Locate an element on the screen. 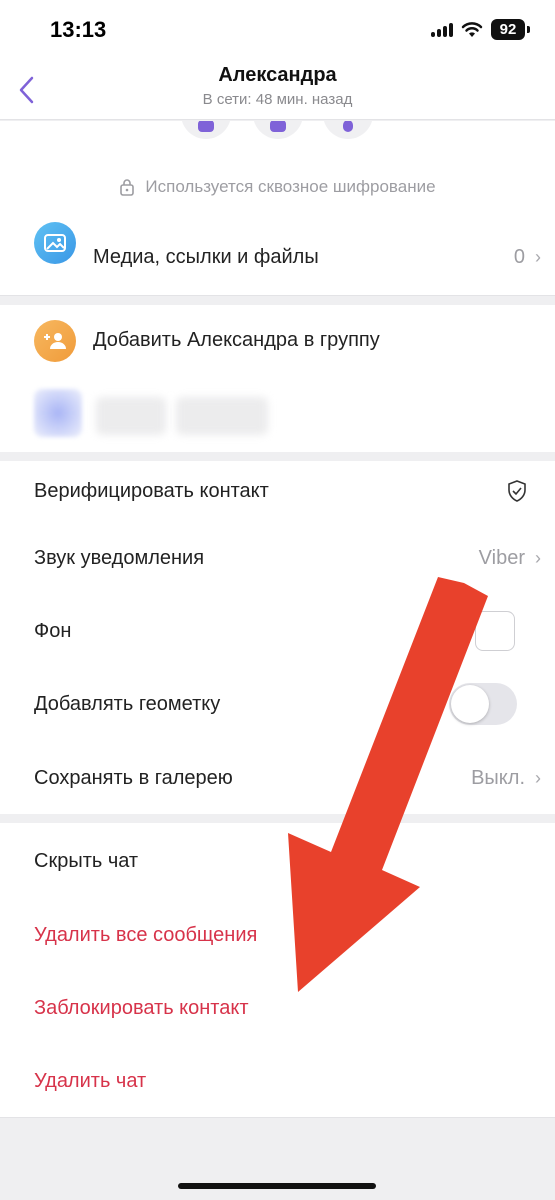 This screenshot has width=555, height=1200. sound-value: Viber › is located at coordinates (510, 558).